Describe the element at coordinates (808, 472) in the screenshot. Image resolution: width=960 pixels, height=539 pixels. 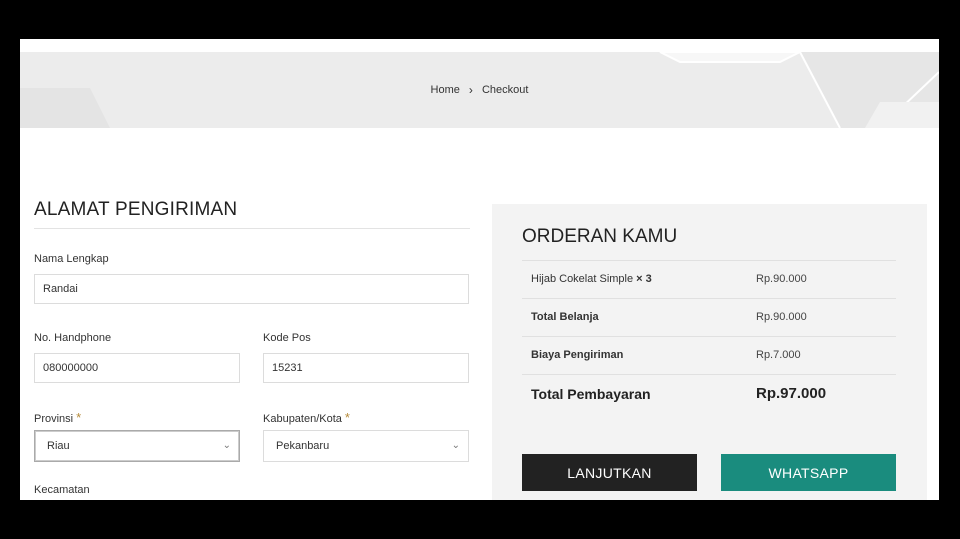
I see `whatsapp-button: WHATSAPP` at that location.